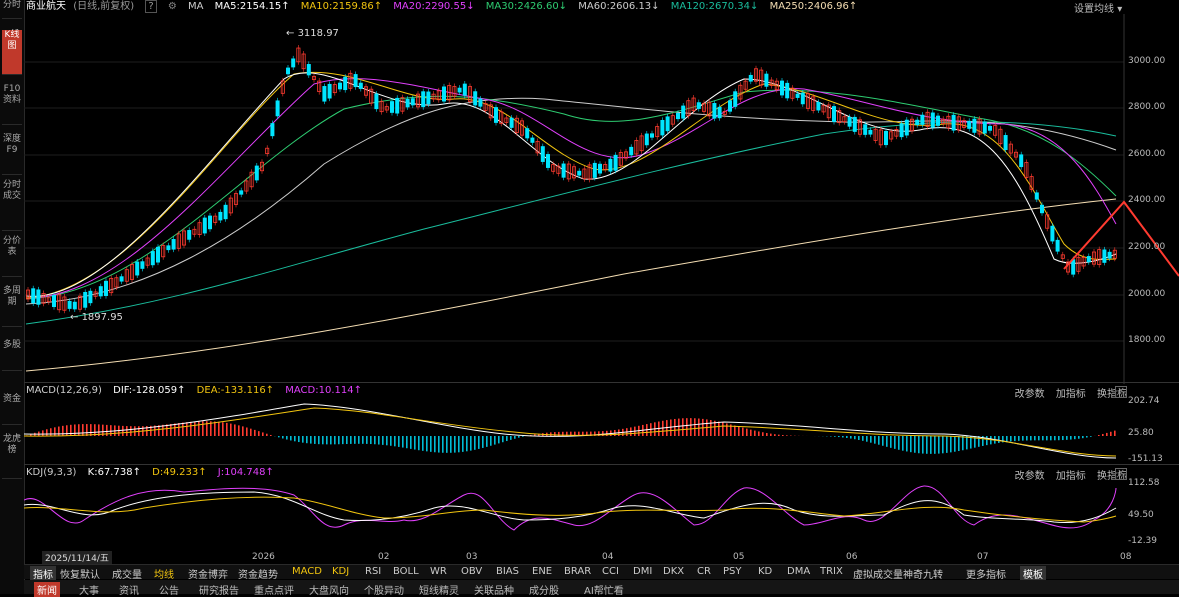 Image resolution: width=1179 pixels, height=597 pixels. I want to click on indicator-tab: DKX, so click(673, 571).